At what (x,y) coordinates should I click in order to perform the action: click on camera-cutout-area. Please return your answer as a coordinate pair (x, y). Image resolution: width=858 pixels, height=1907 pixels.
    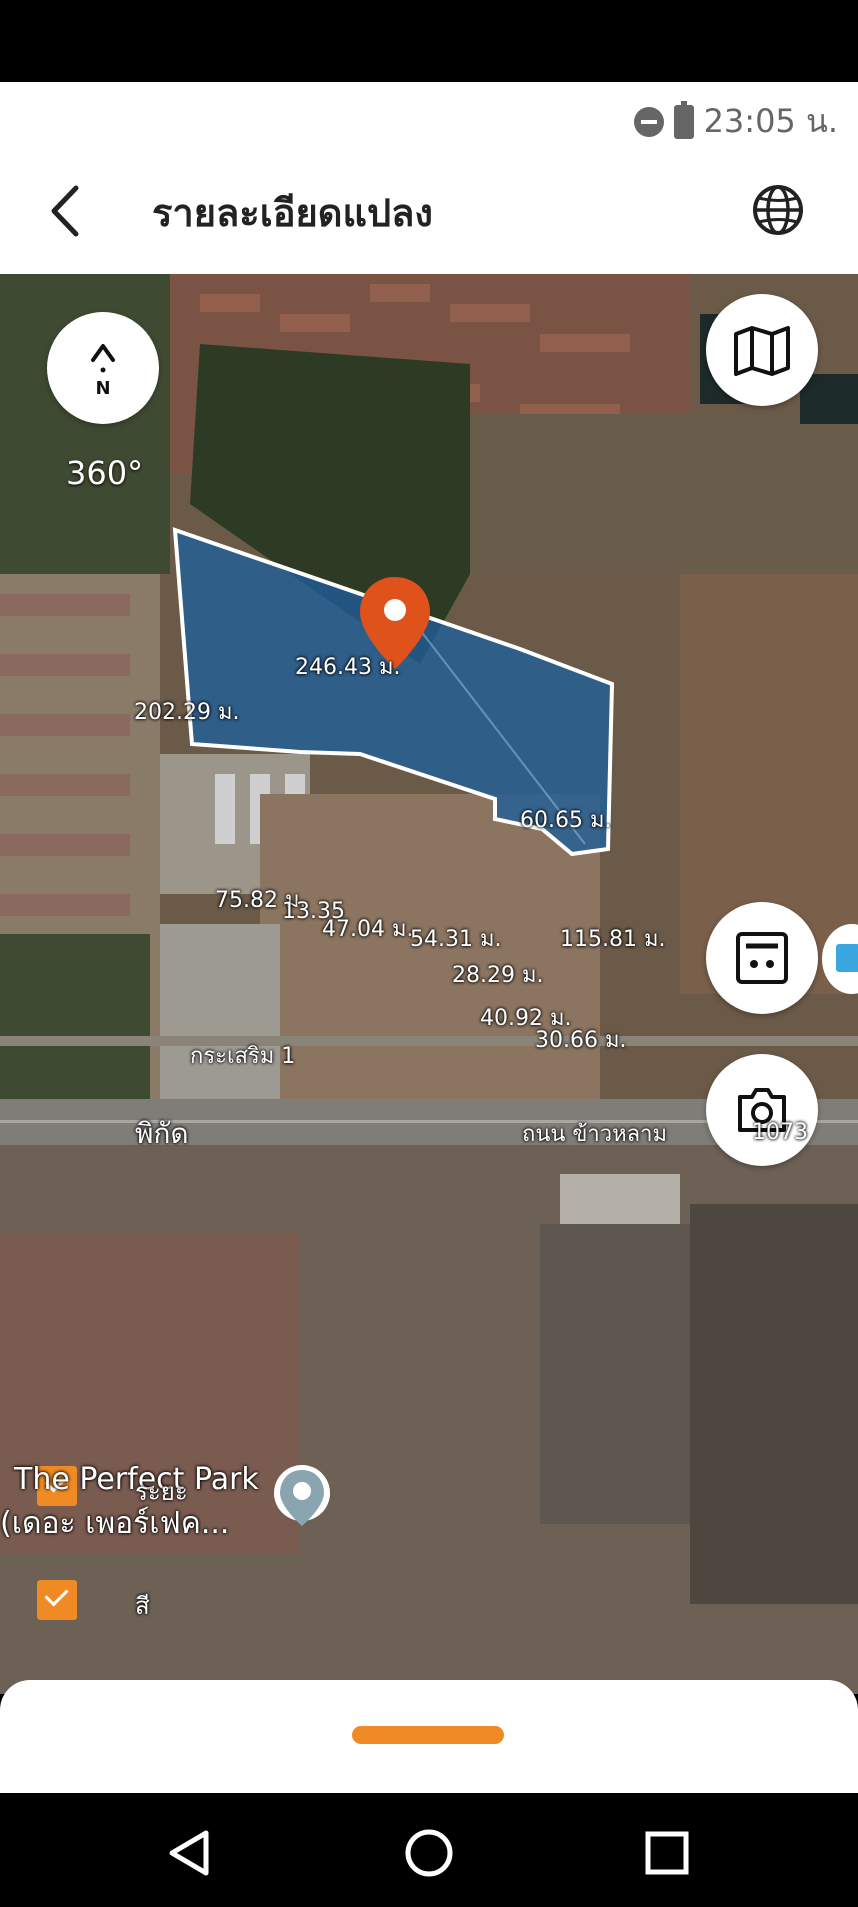
    Looking at the image, I should click on (429, 41).